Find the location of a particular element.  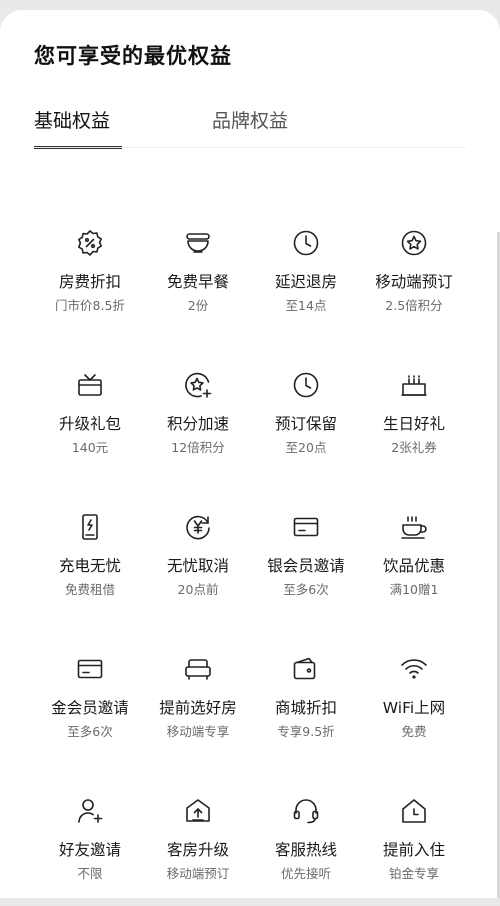

benefit-name: 客服热线 is located at coordinates (305, 850).